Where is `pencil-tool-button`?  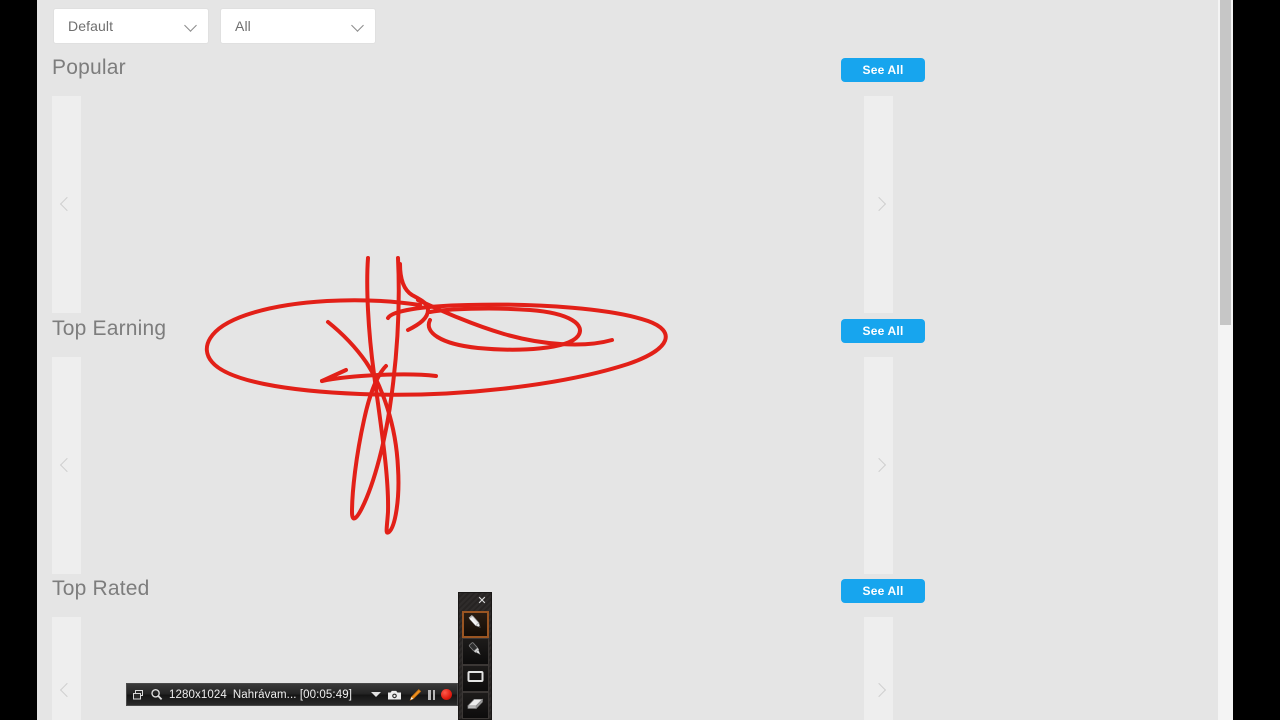
pencil-tool-button is located at coordinates (475, 624).